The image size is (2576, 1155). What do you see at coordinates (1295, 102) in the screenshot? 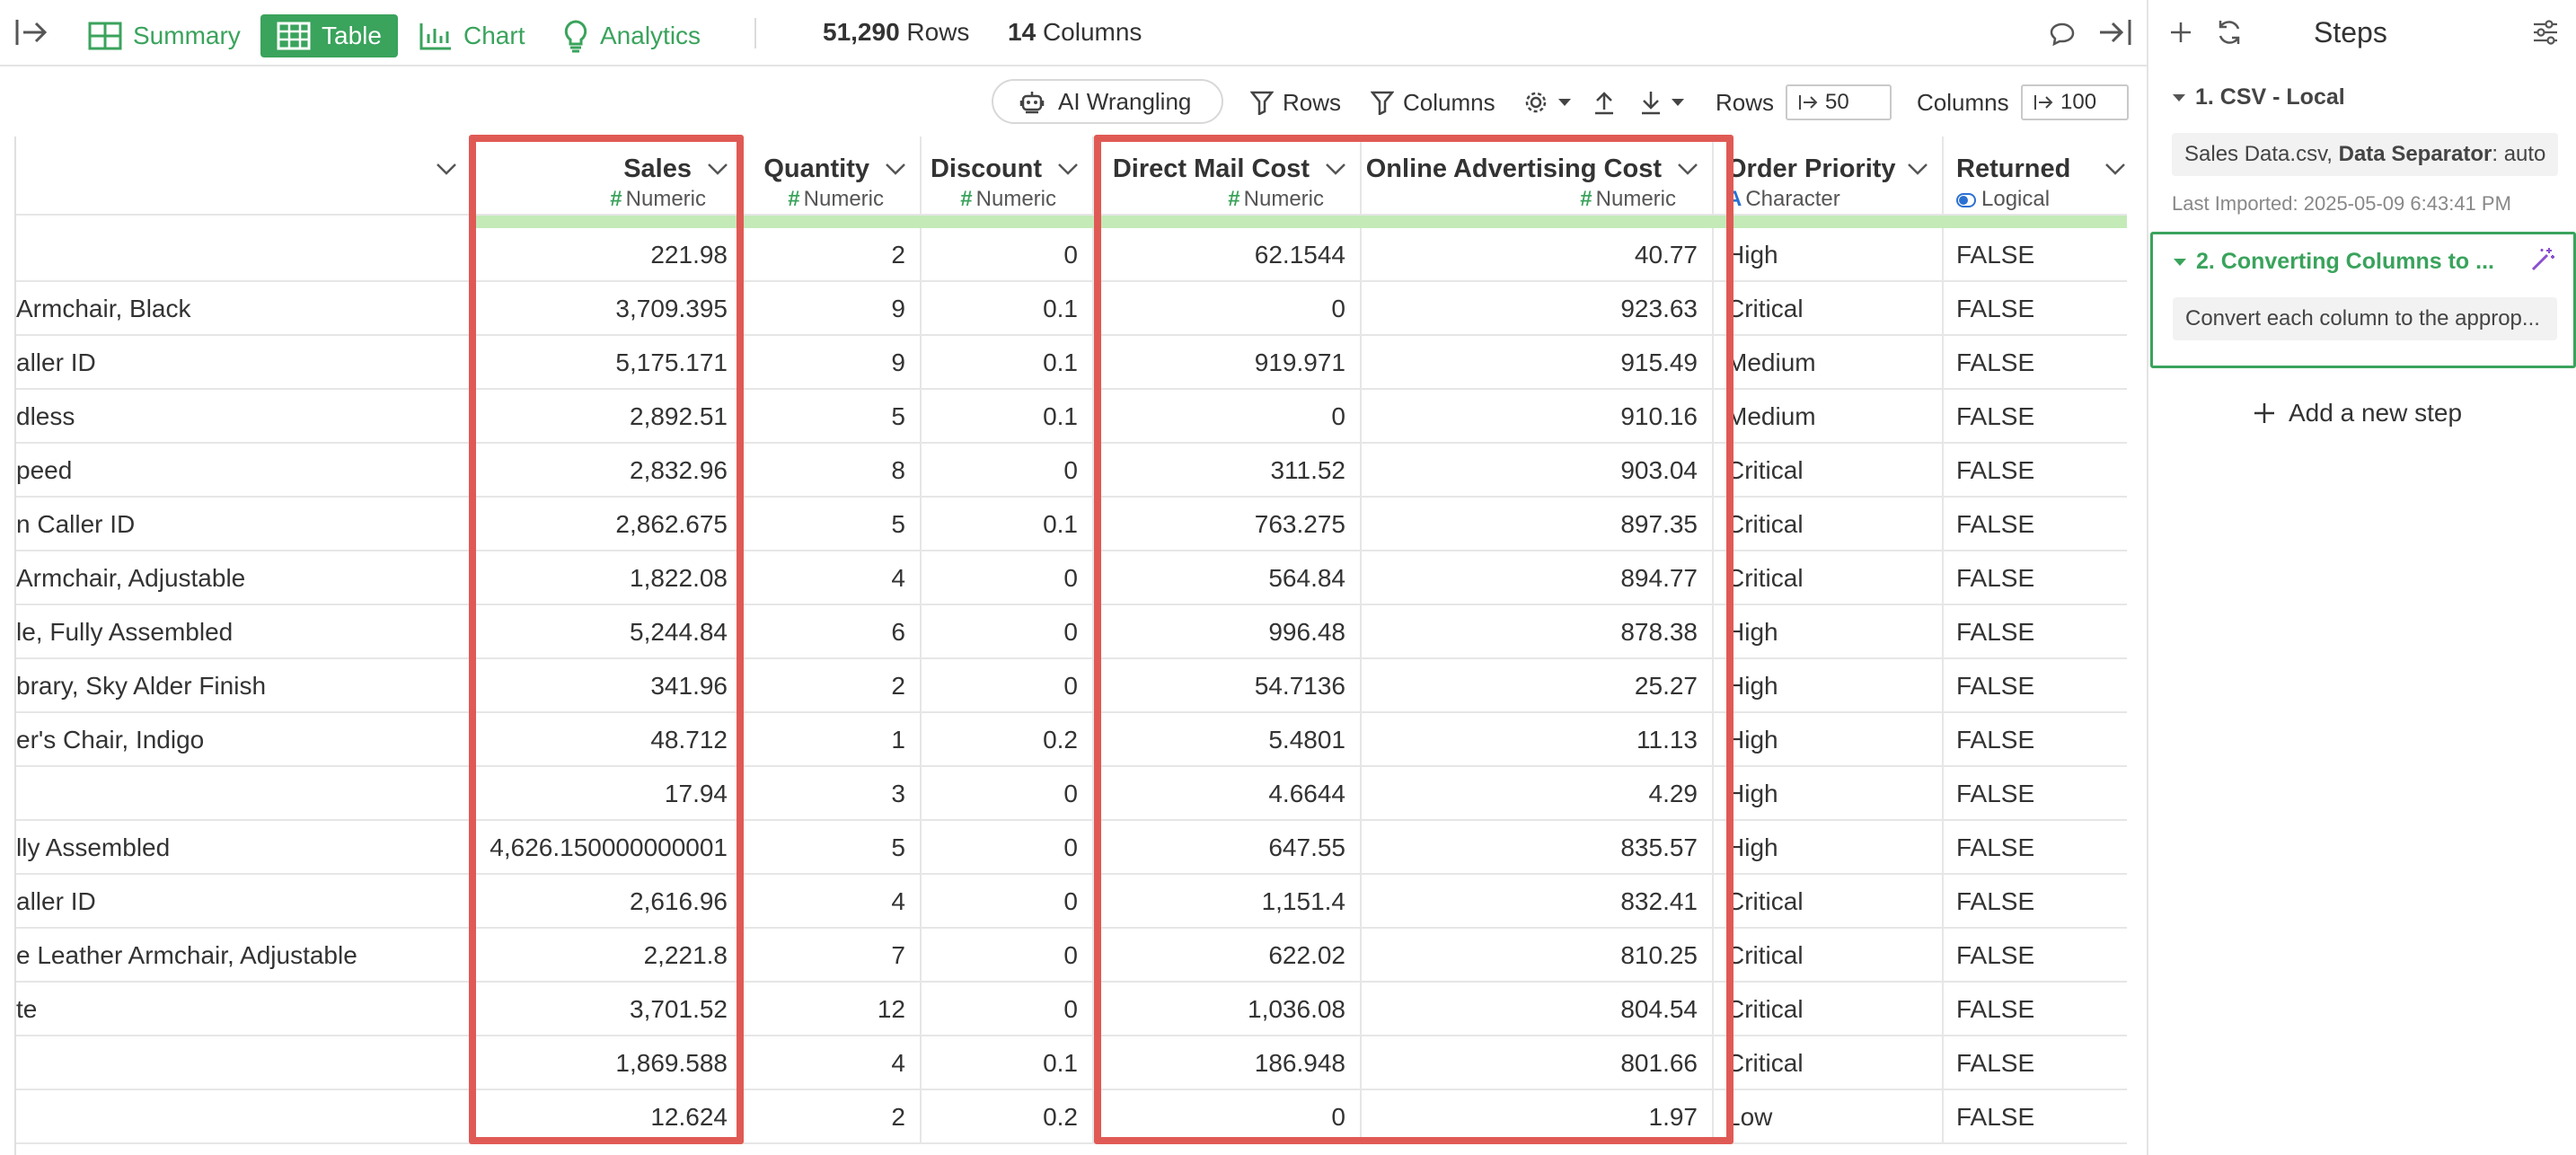
I see `rows-filter-button: Rows` at bounding box center [1295, 102].